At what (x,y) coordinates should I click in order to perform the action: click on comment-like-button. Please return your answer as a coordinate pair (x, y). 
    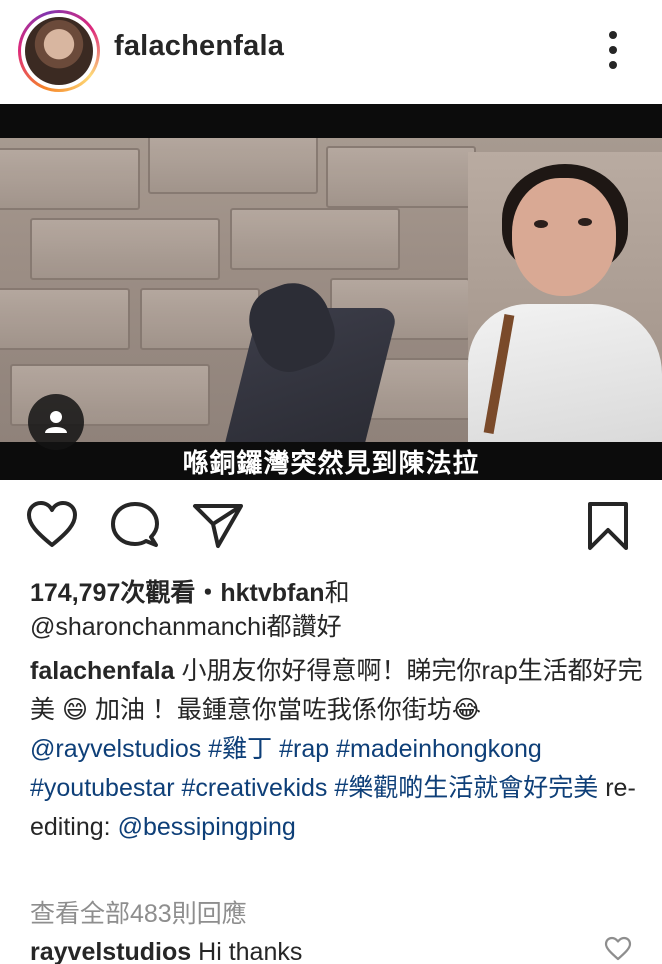
    Looking at the image, I should click on (618, 950).